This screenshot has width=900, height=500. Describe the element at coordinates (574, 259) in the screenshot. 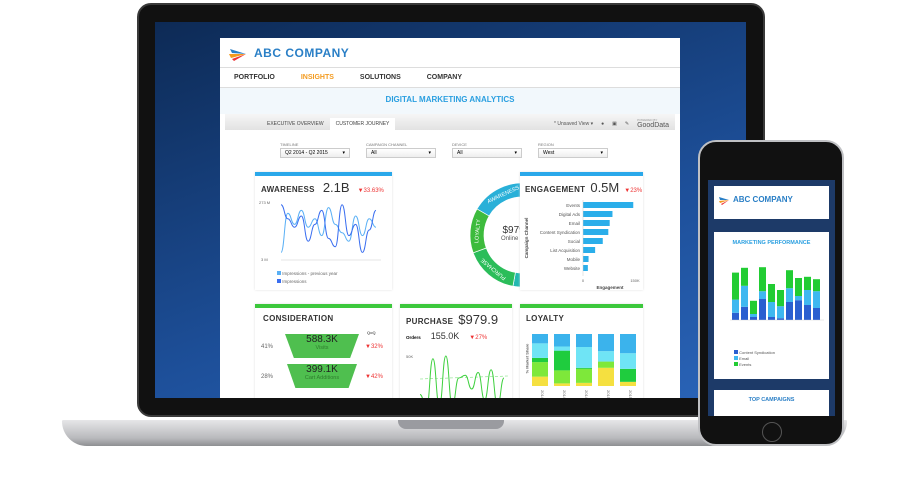

I see `category-label: Mobile` at that location.